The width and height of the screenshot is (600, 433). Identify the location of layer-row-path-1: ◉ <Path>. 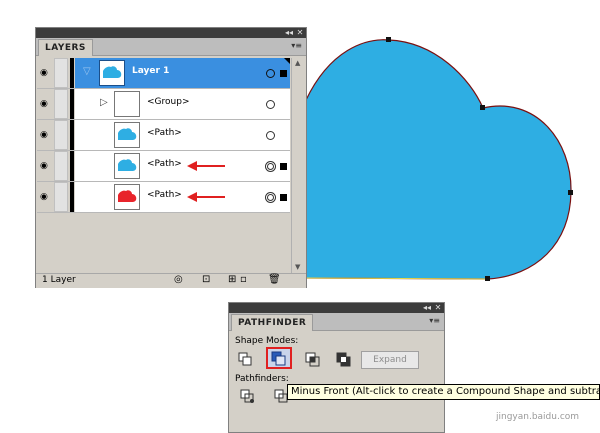
(163, 135).